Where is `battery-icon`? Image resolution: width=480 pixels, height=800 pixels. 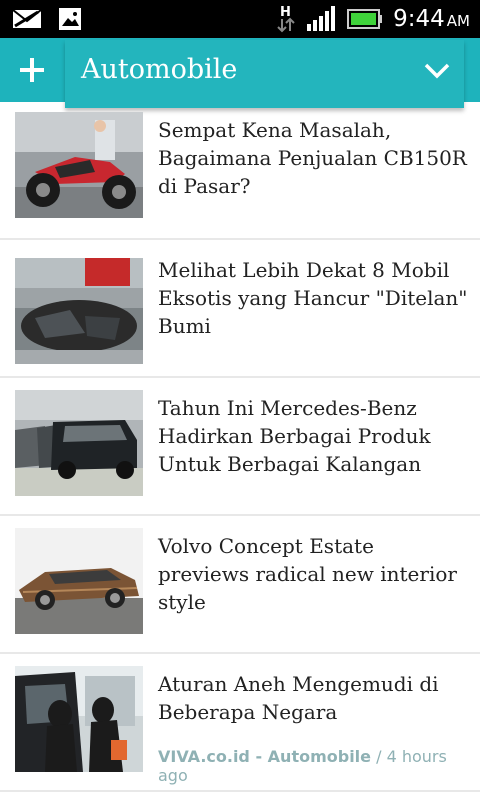
battery-icon is located at coordinates (365, 19).